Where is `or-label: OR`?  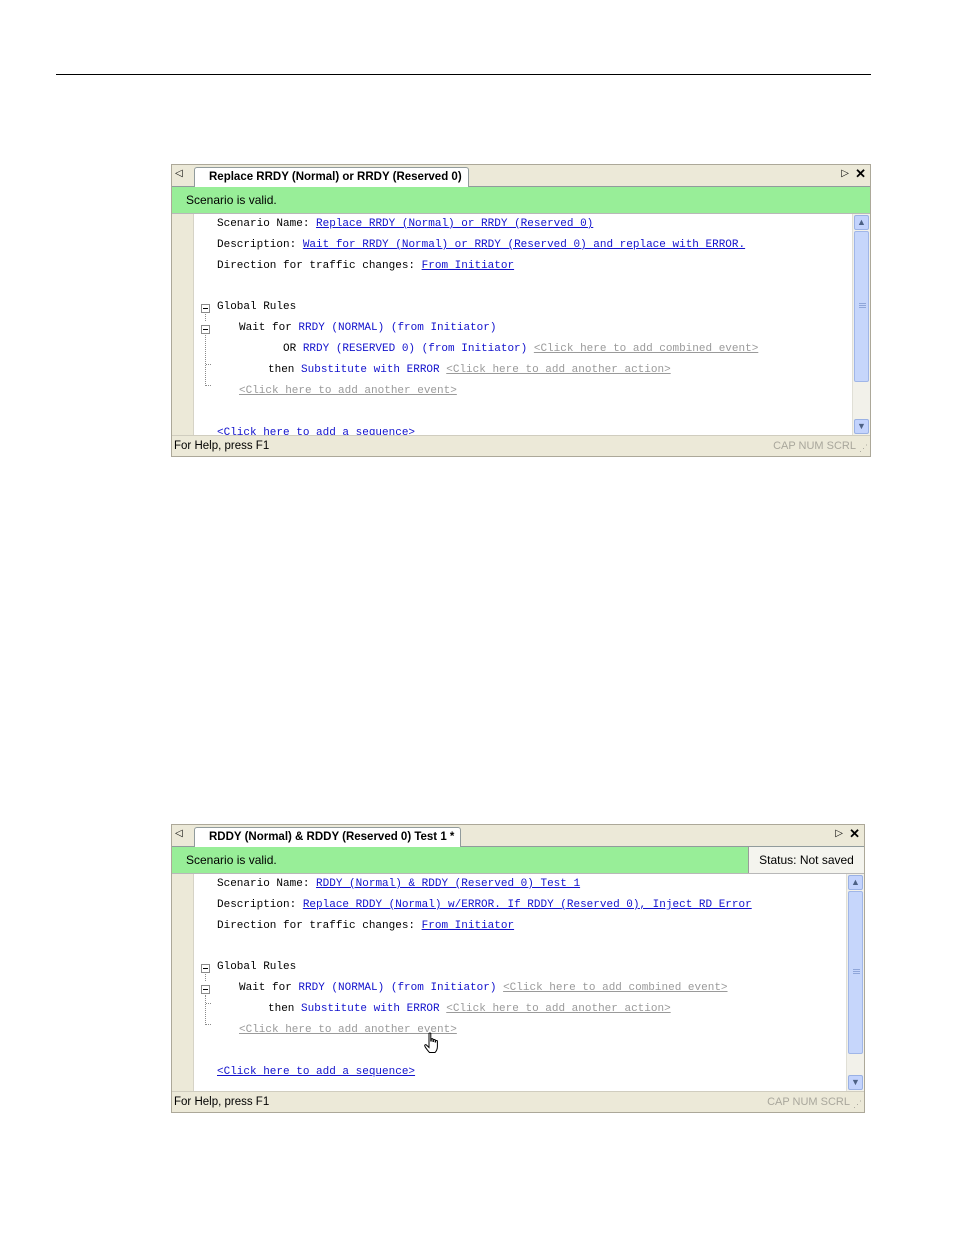
or-label: OR is located at coordinates (290, 349).